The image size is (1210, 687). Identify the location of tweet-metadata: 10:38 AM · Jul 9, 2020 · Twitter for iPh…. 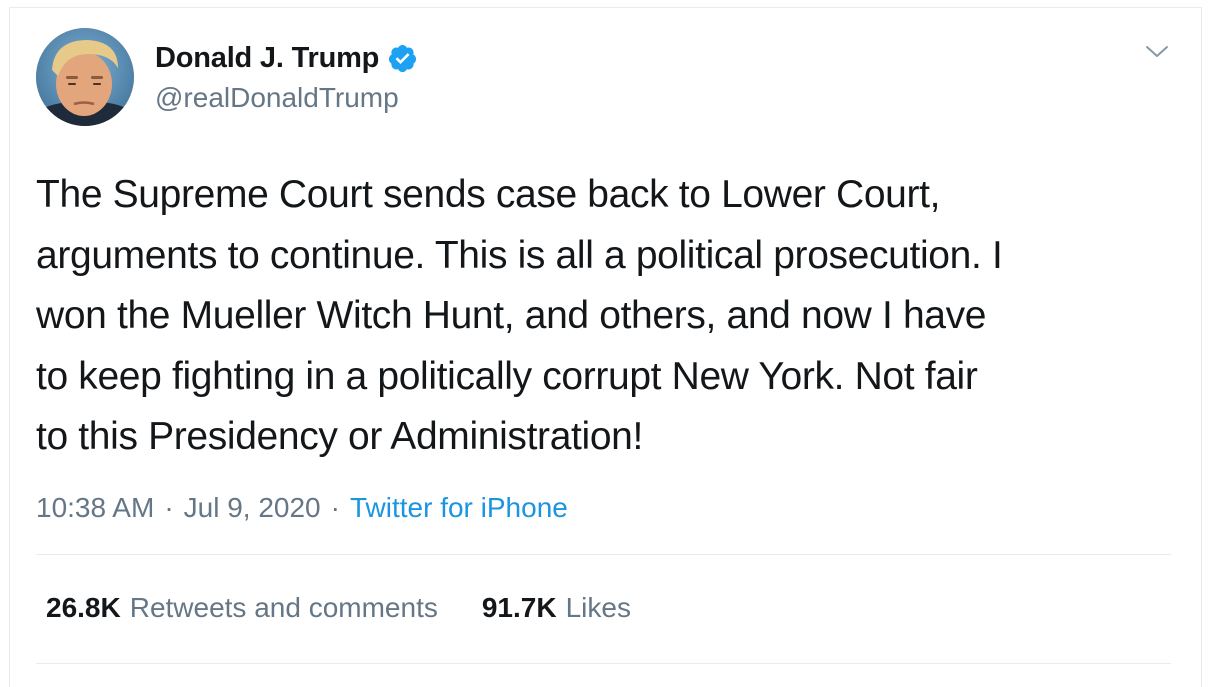
(302, 508).